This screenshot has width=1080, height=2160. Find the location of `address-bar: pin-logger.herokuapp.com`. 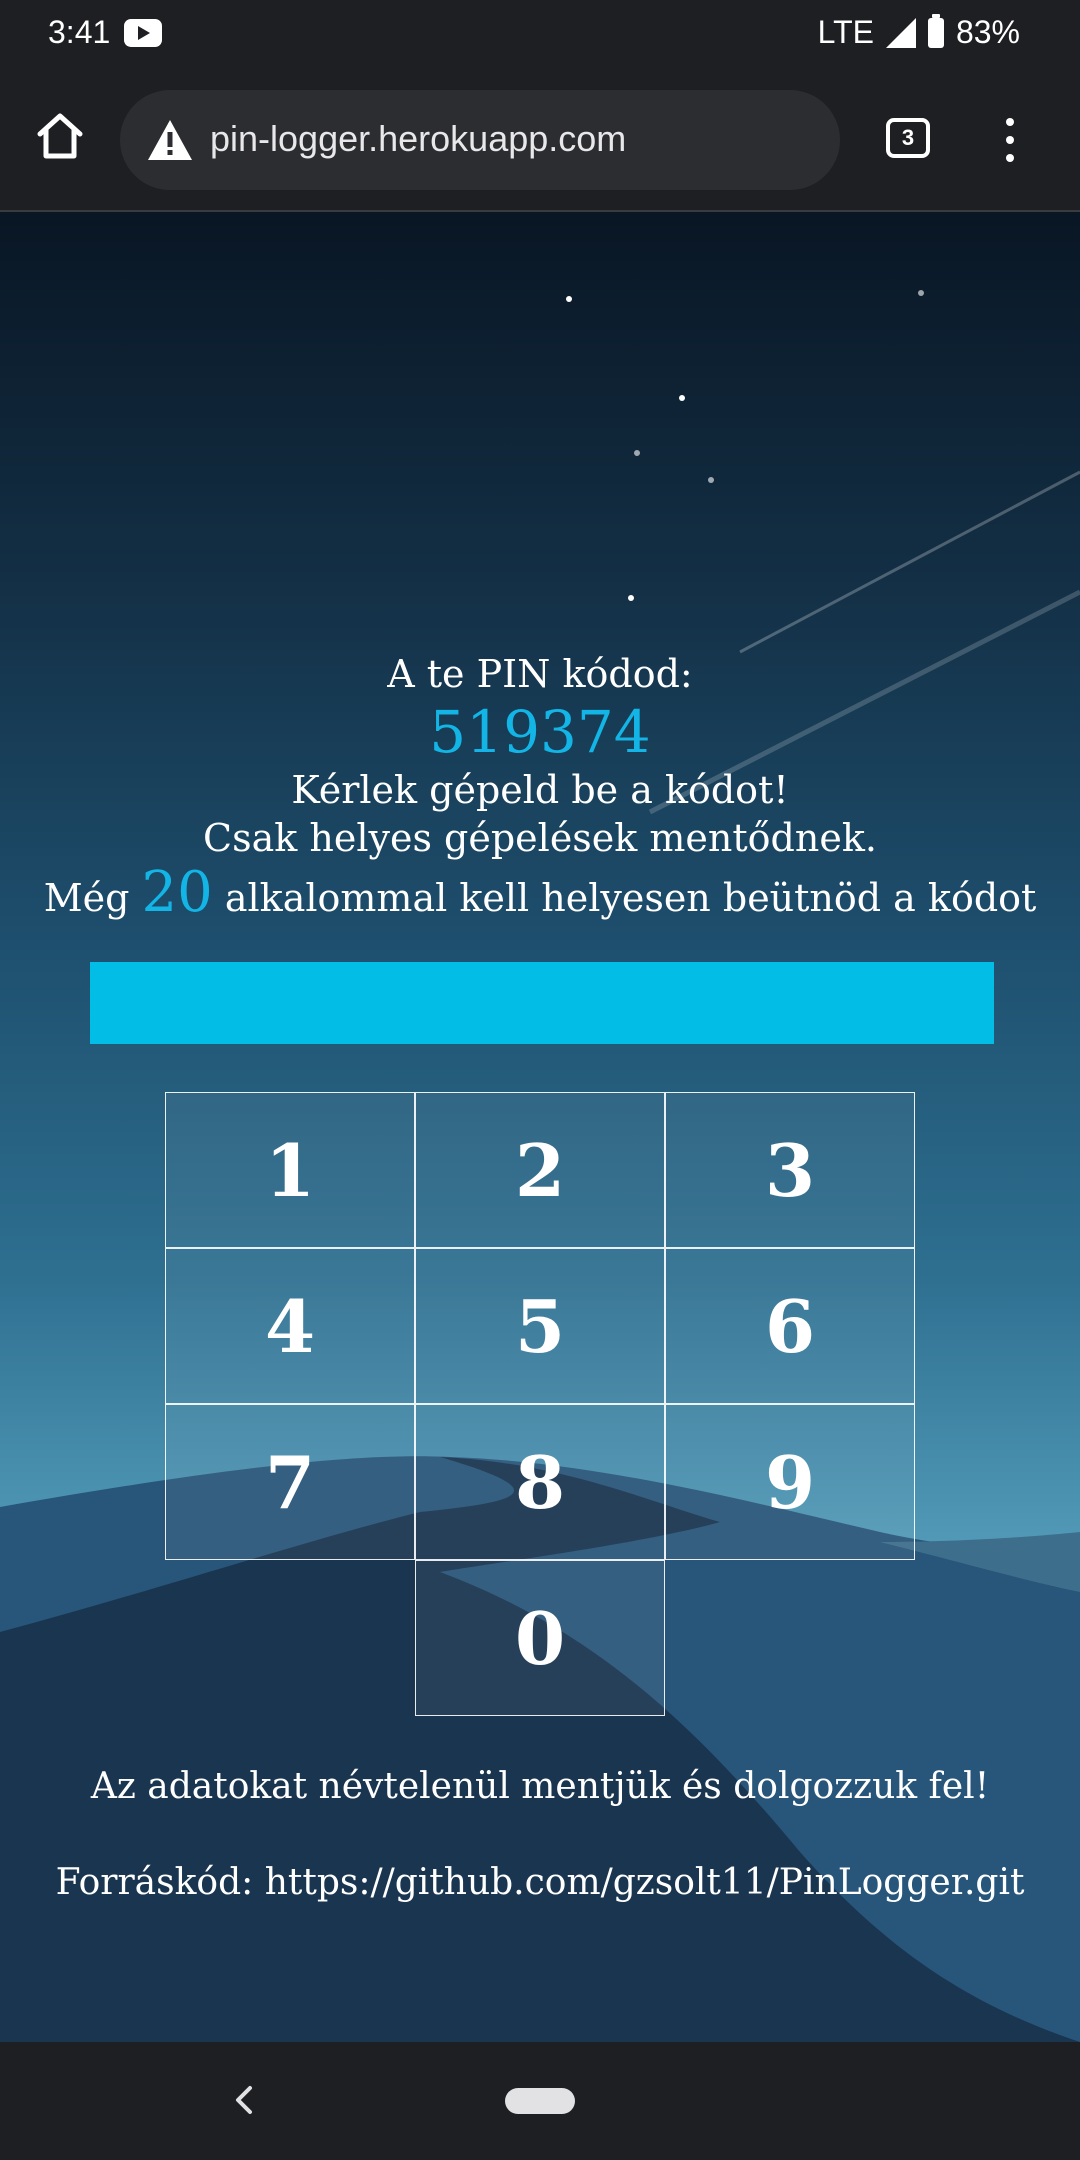

address-bar: pin-logger.herokuapp.com is located at coordinates (480, 140).